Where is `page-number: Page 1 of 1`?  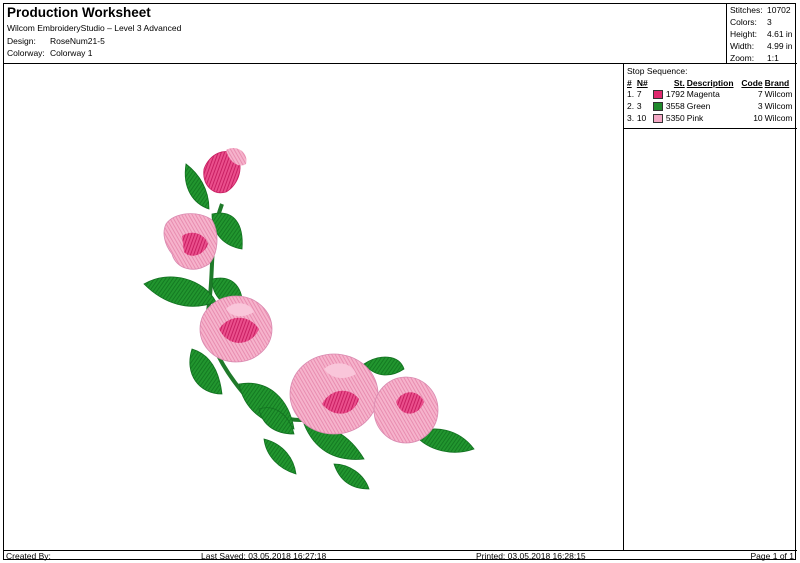 page-number: Page 1 of 1 is located at coordinates (772, 556).